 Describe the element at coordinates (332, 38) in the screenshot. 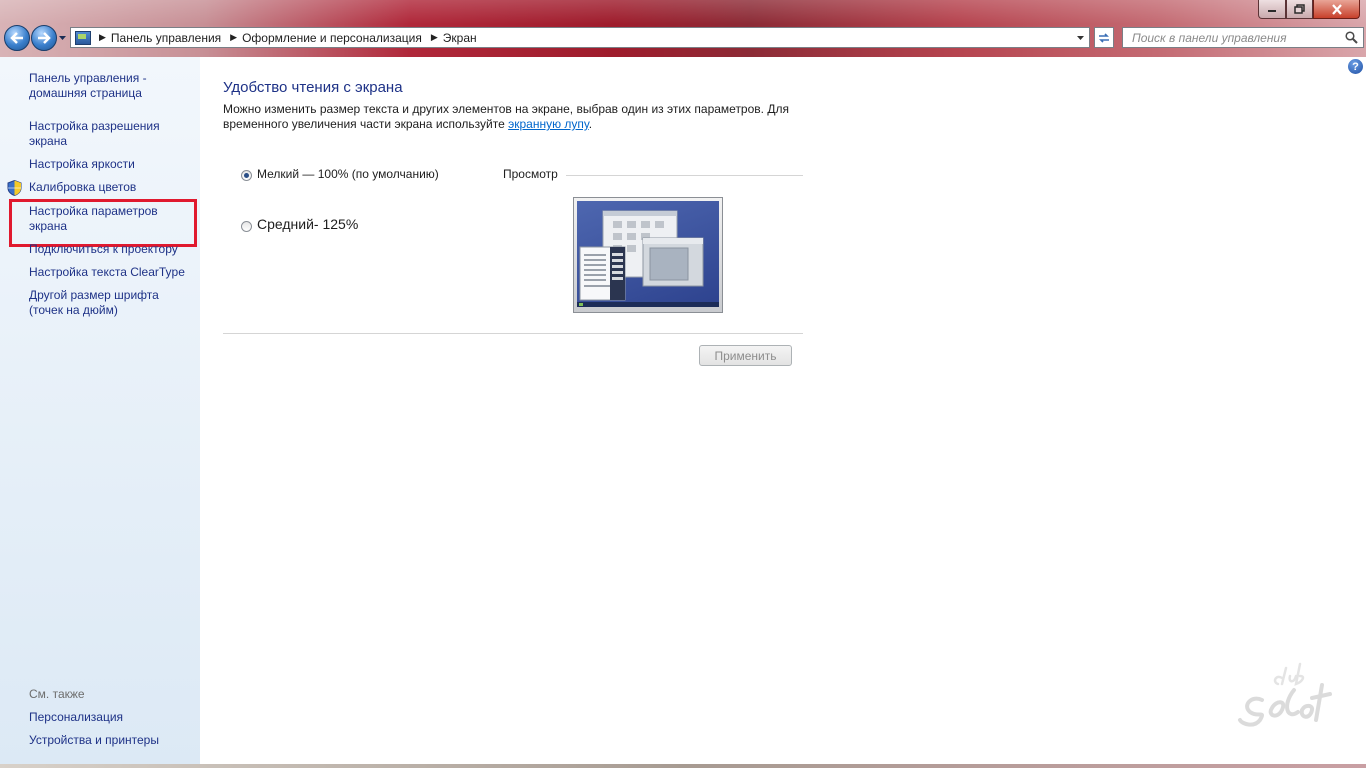

I see `breadcrumb-appearance: Оформление и персонализация` at that location.